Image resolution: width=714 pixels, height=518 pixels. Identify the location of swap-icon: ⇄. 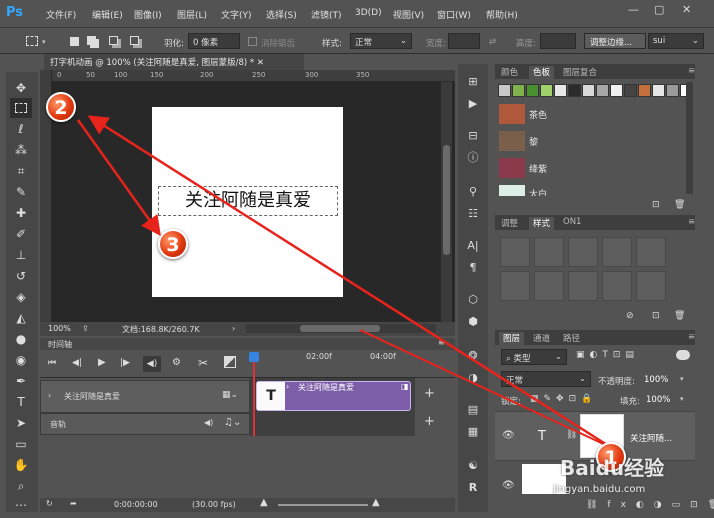
(492, 42).